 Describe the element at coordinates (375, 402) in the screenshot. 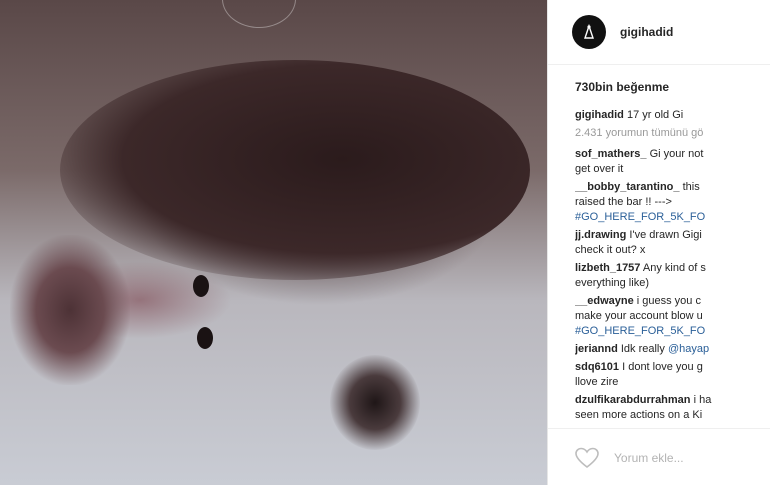

I see `photo-eye-region` at that location.